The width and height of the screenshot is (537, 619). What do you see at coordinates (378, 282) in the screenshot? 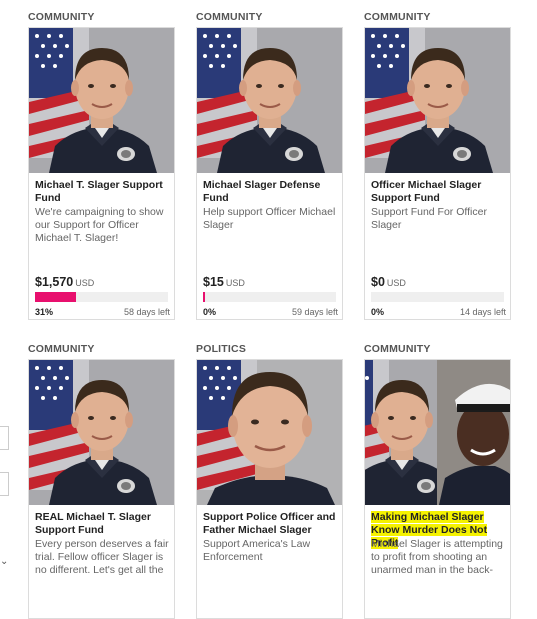
I see `amount-value: $0` at bounding box center [378, 282].